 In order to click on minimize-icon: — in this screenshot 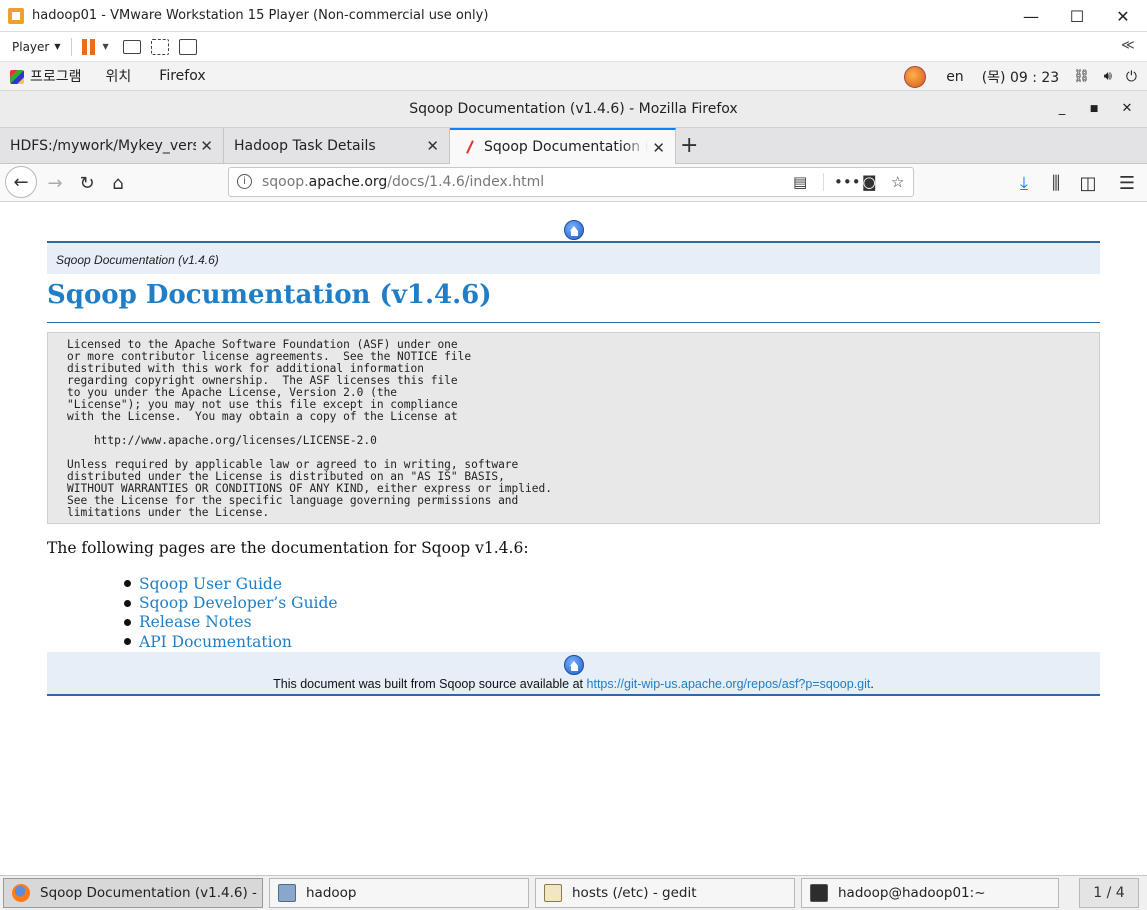, I will do `click(1031, 16)`.